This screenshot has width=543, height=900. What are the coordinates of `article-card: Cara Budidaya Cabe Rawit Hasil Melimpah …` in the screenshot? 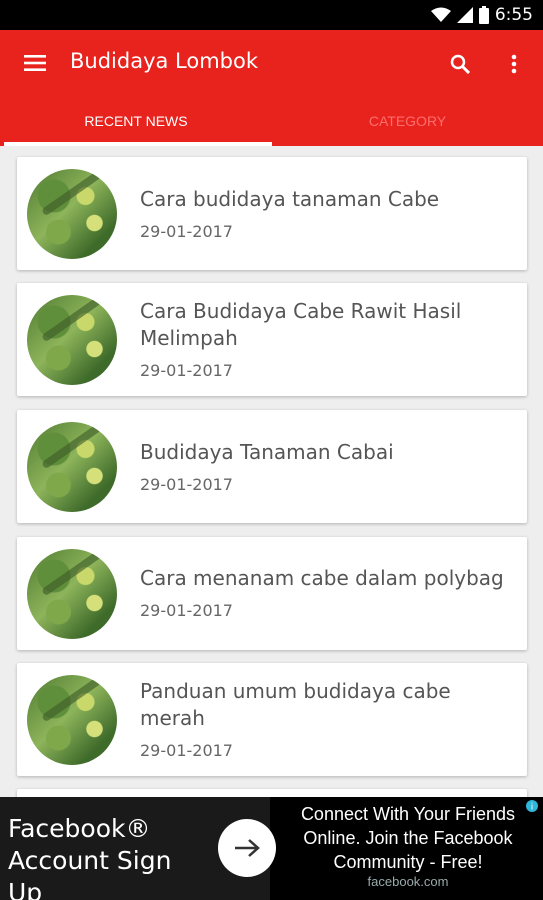 It's located at (272, 339).